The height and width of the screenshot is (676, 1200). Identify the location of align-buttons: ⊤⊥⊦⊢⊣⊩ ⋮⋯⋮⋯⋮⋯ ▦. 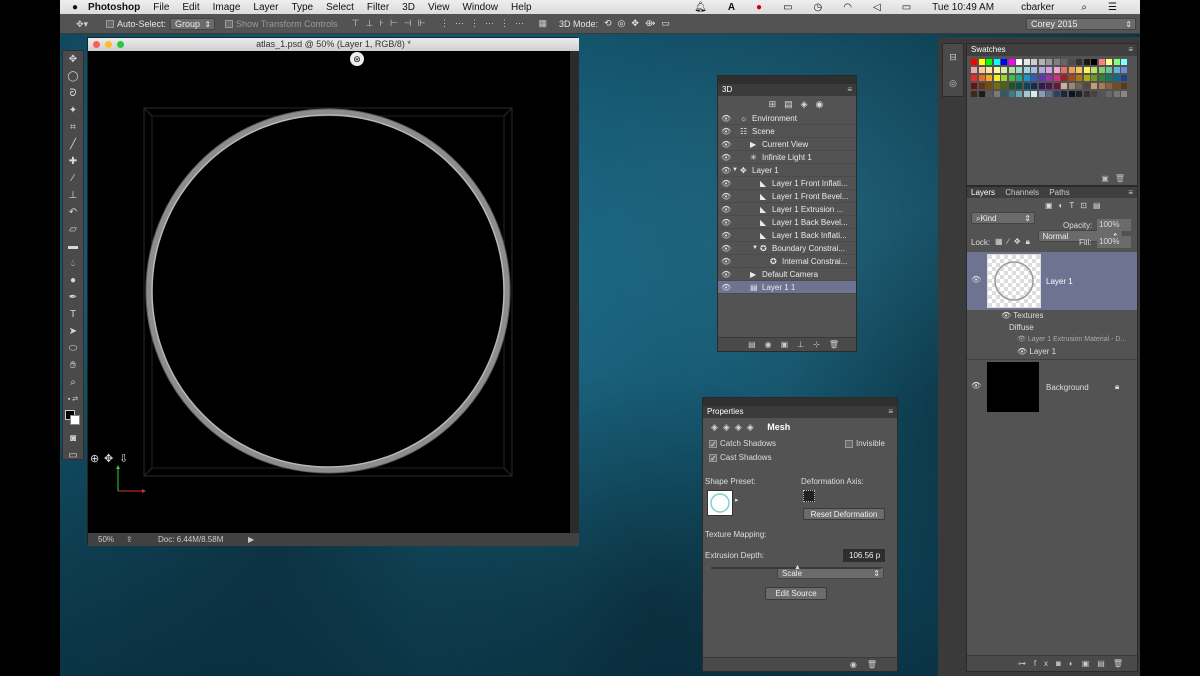
(452, 23).